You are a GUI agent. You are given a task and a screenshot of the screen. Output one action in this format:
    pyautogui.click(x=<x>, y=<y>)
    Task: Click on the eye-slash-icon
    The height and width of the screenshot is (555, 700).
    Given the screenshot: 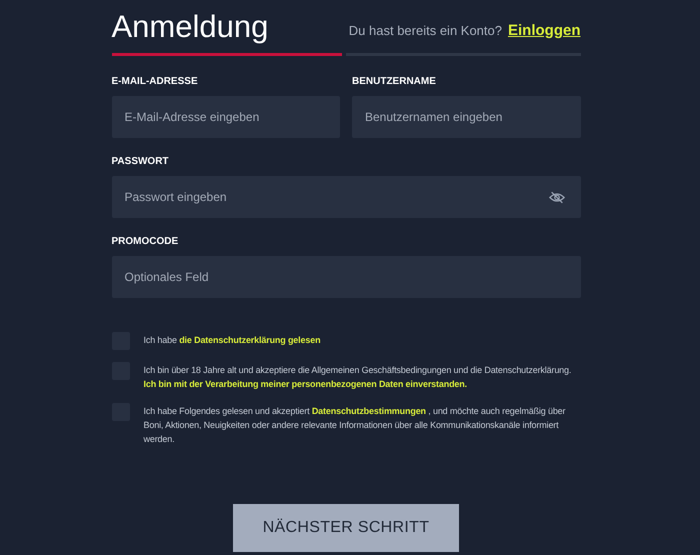 What is the action you would take?
    pyautogui.click(x=556, y=197)
    